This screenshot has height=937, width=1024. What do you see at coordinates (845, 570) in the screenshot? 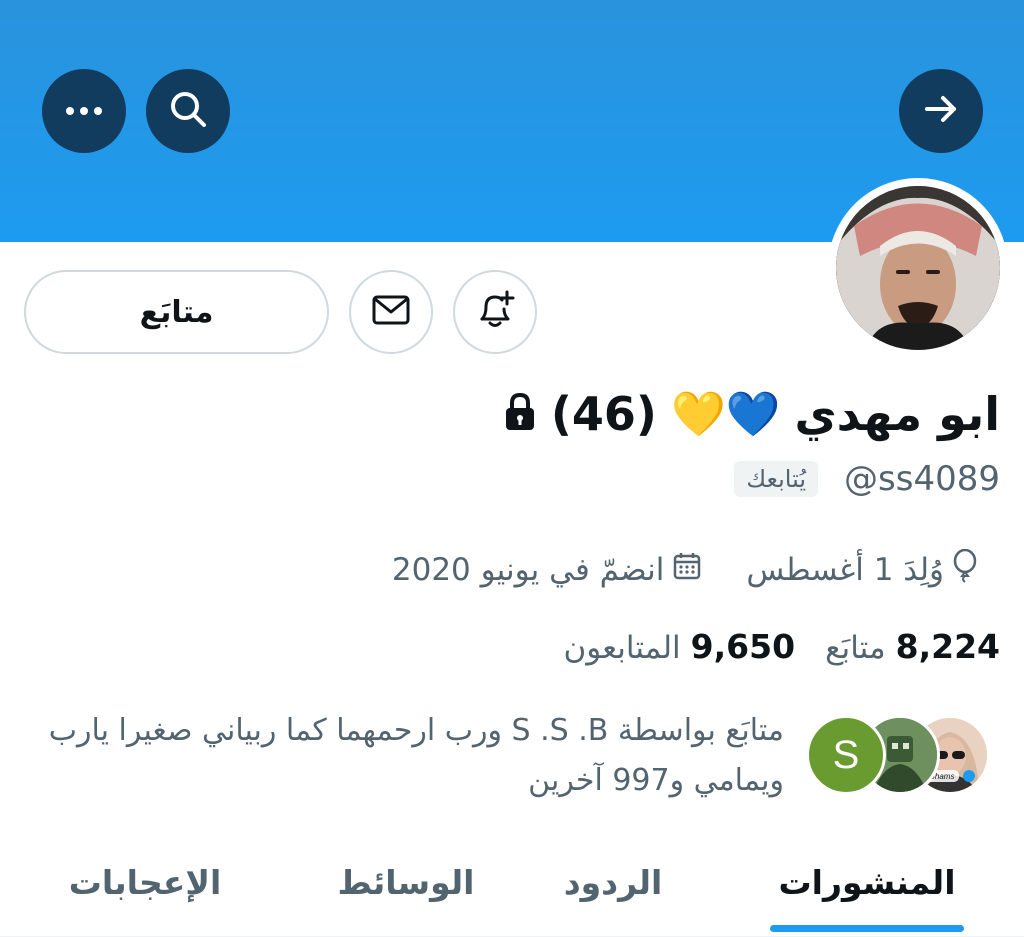
I see `birthday-text: وُلِدَ 1 أغسطس` at bounding box center [845, 570].